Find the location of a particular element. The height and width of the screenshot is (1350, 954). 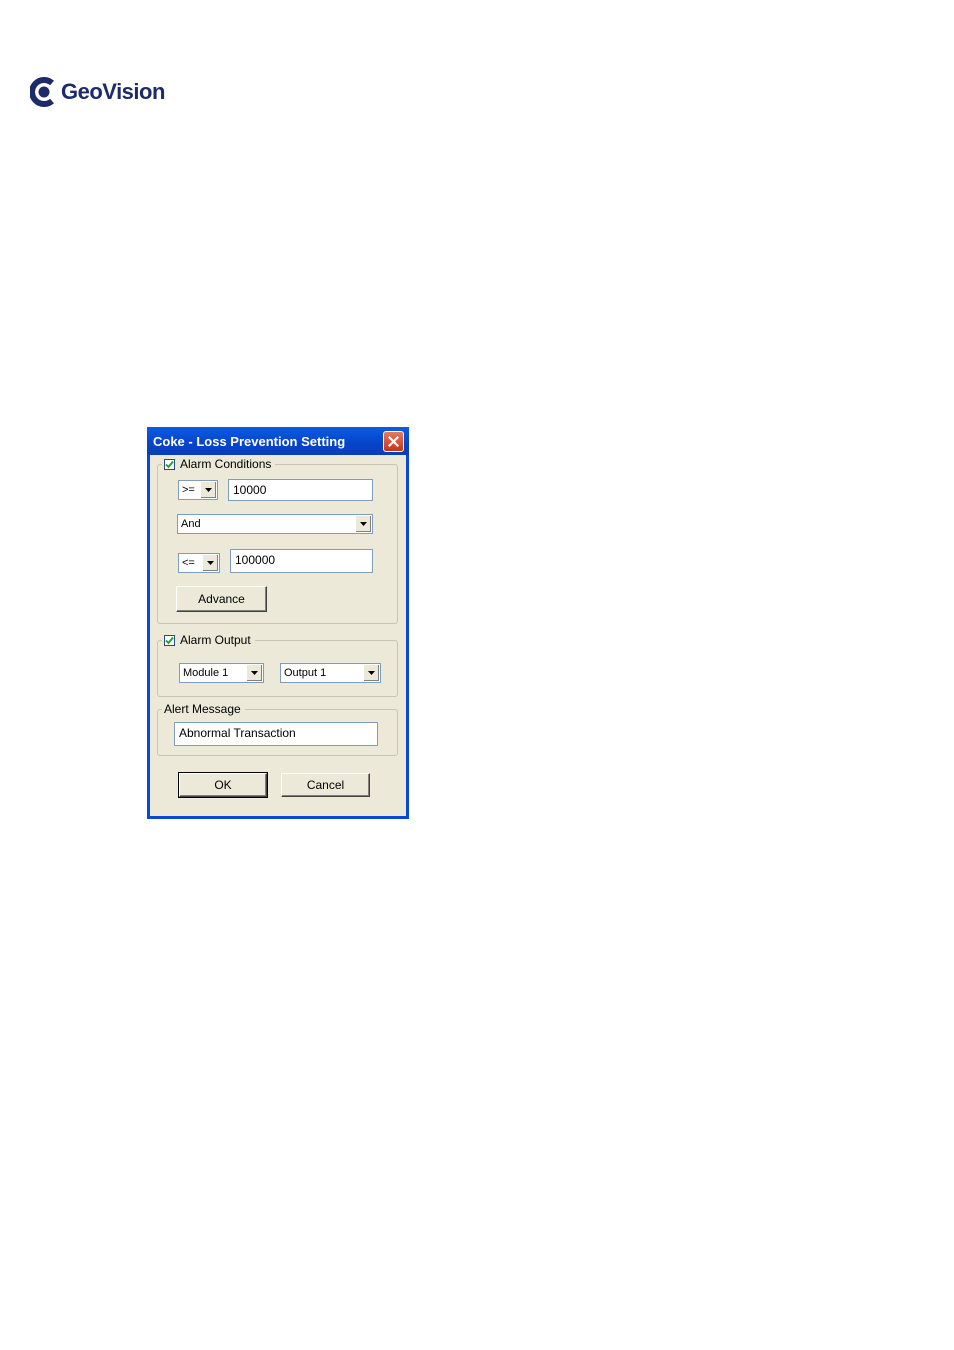

cancel-button-label: Cancel is located at coordinates (325, 785).